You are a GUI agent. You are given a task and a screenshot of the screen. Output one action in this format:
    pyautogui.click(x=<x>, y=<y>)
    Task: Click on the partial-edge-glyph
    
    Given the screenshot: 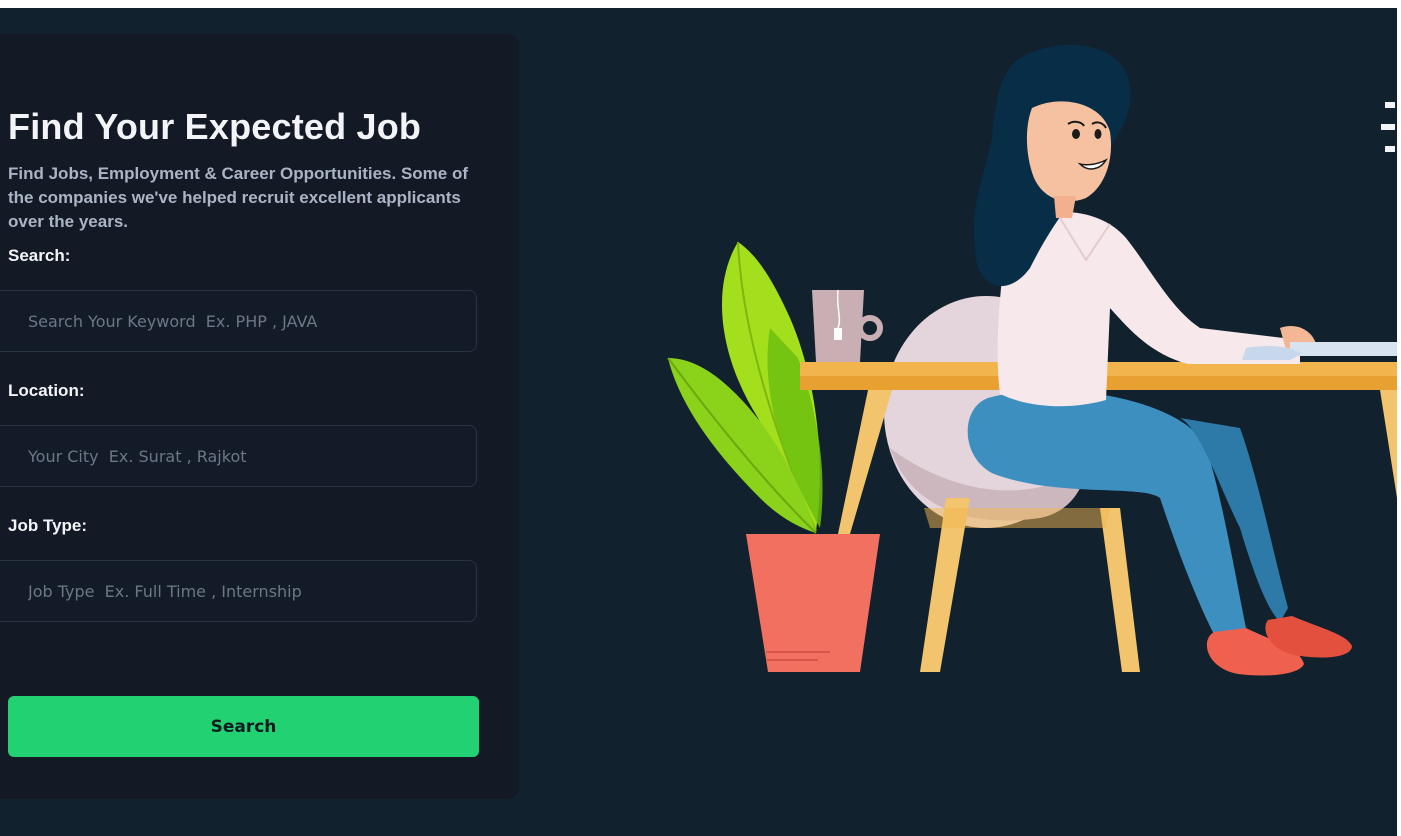 What is the action you would take?
    pyautogui.click(x=1388, y=127)
    